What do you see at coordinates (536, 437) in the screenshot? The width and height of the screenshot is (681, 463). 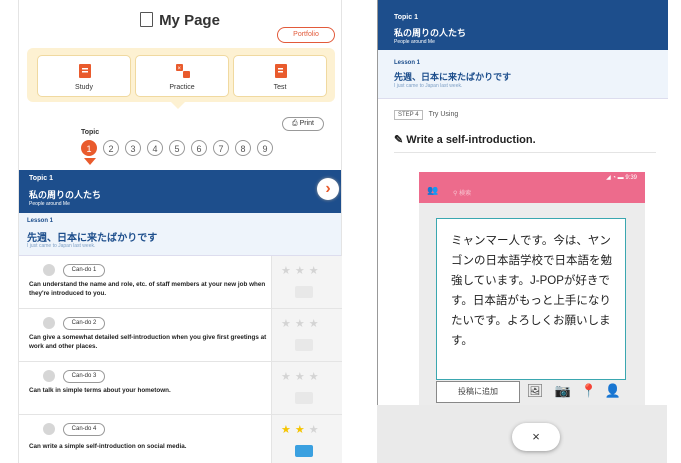 I see `close-button: ×` at bounding box center [536, 437].